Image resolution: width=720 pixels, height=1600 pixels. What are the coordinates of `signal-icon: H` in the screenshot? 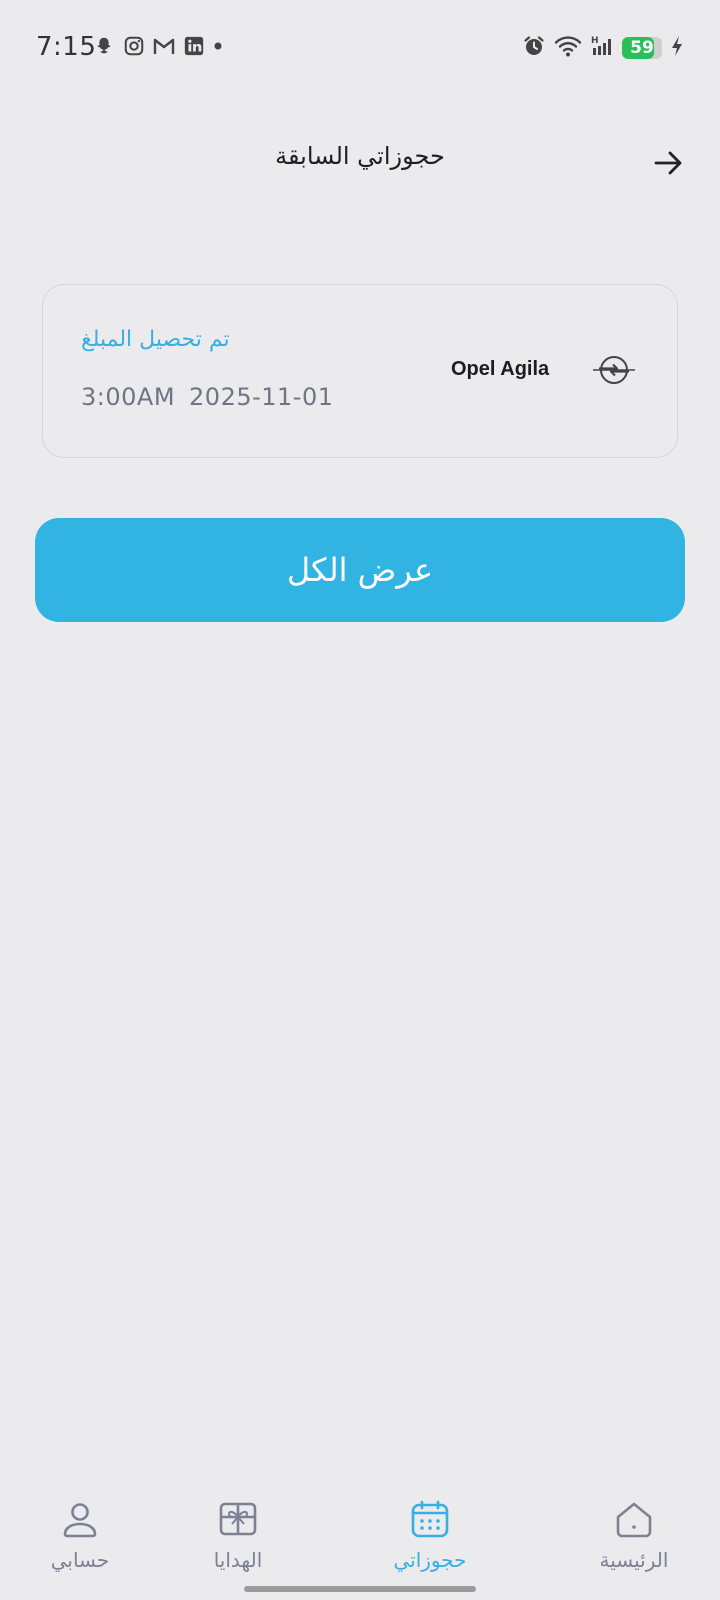 It's located at (602, 48).